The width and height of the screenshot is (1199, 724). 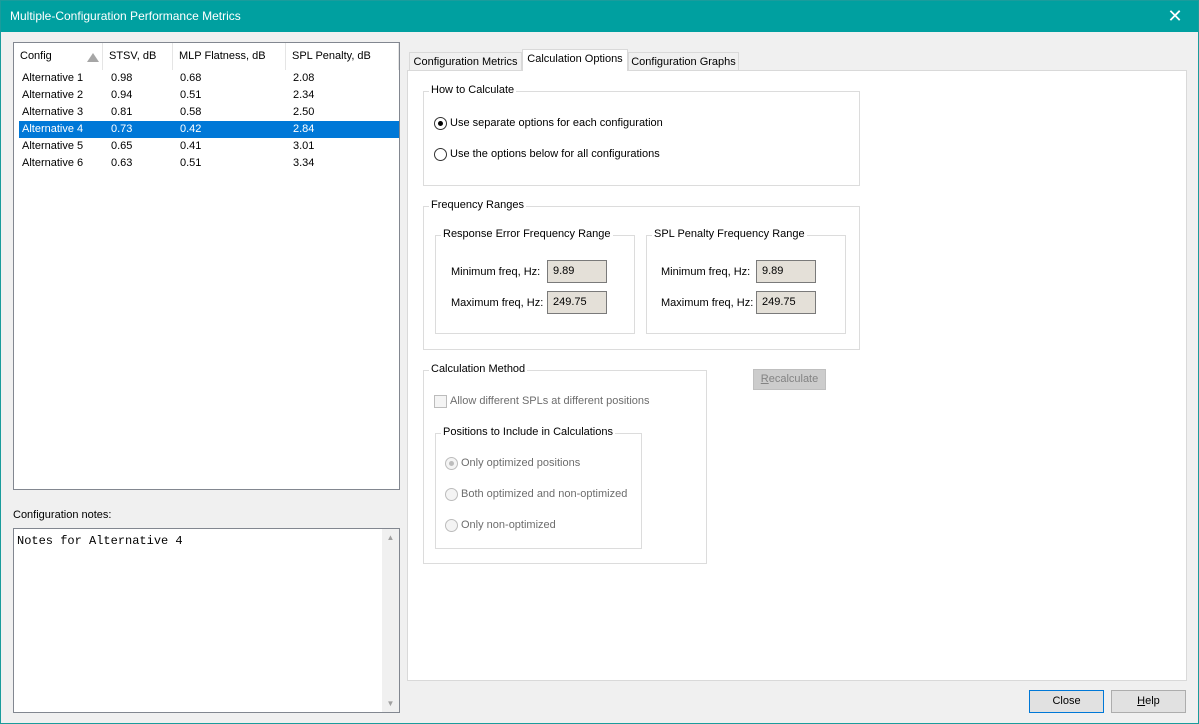 I want to click on response-error-min-freq-field: 9.89, so click(x=577, y=271).